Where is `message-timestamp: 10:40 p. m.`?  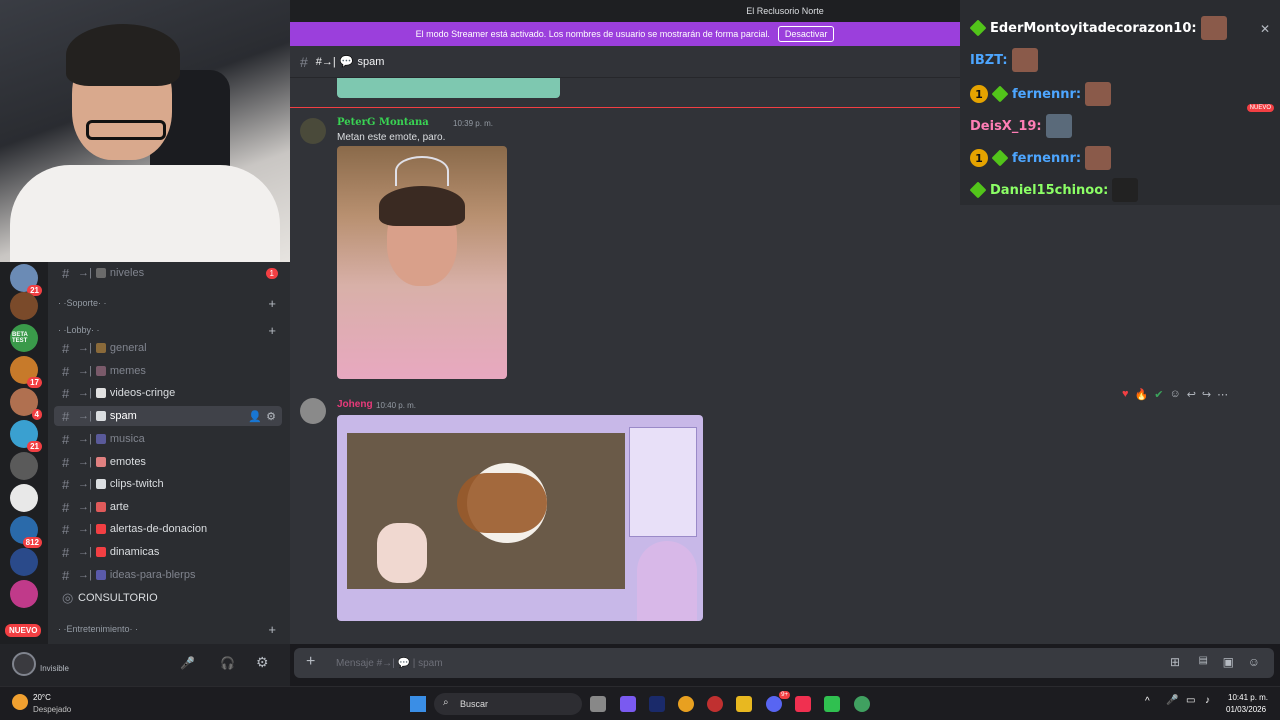
message-timestamp: 10:40 p. m. is located at coordinates (396, 405).